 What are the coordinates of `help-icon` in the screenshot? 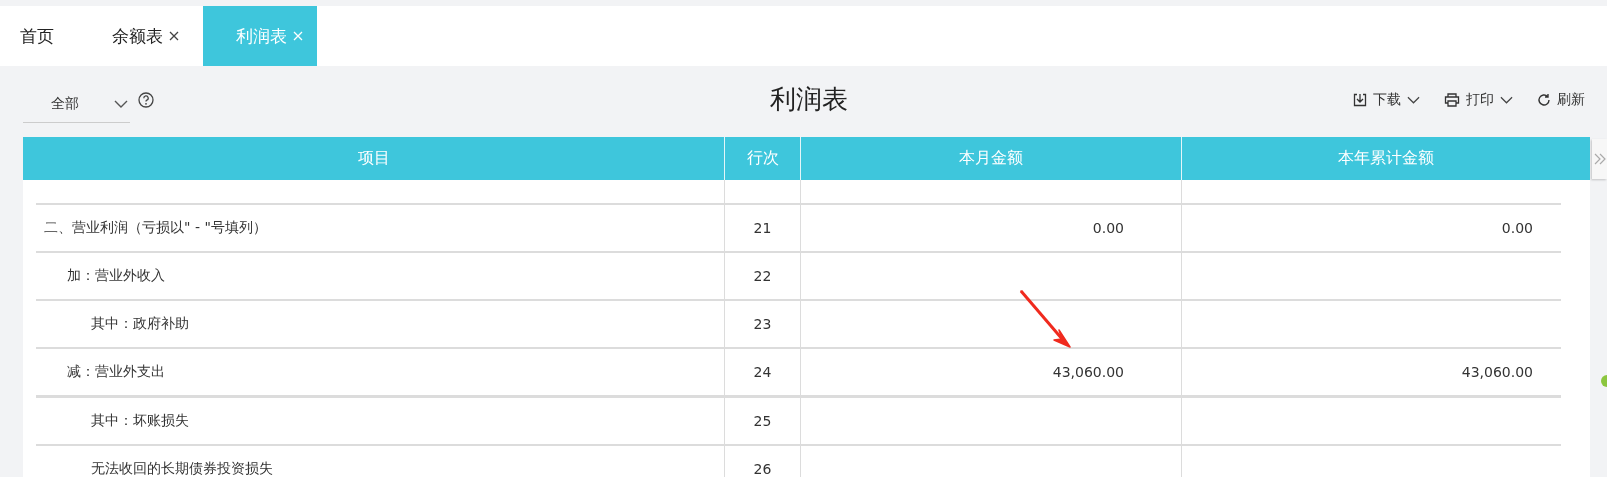 It's located at (146, 99).